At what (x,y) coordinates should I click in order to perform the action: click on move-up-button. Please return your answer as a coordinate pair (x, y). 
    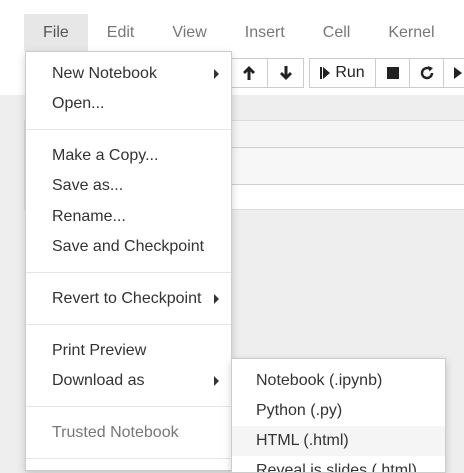
    Looking at the image, I should click on (248, 73).